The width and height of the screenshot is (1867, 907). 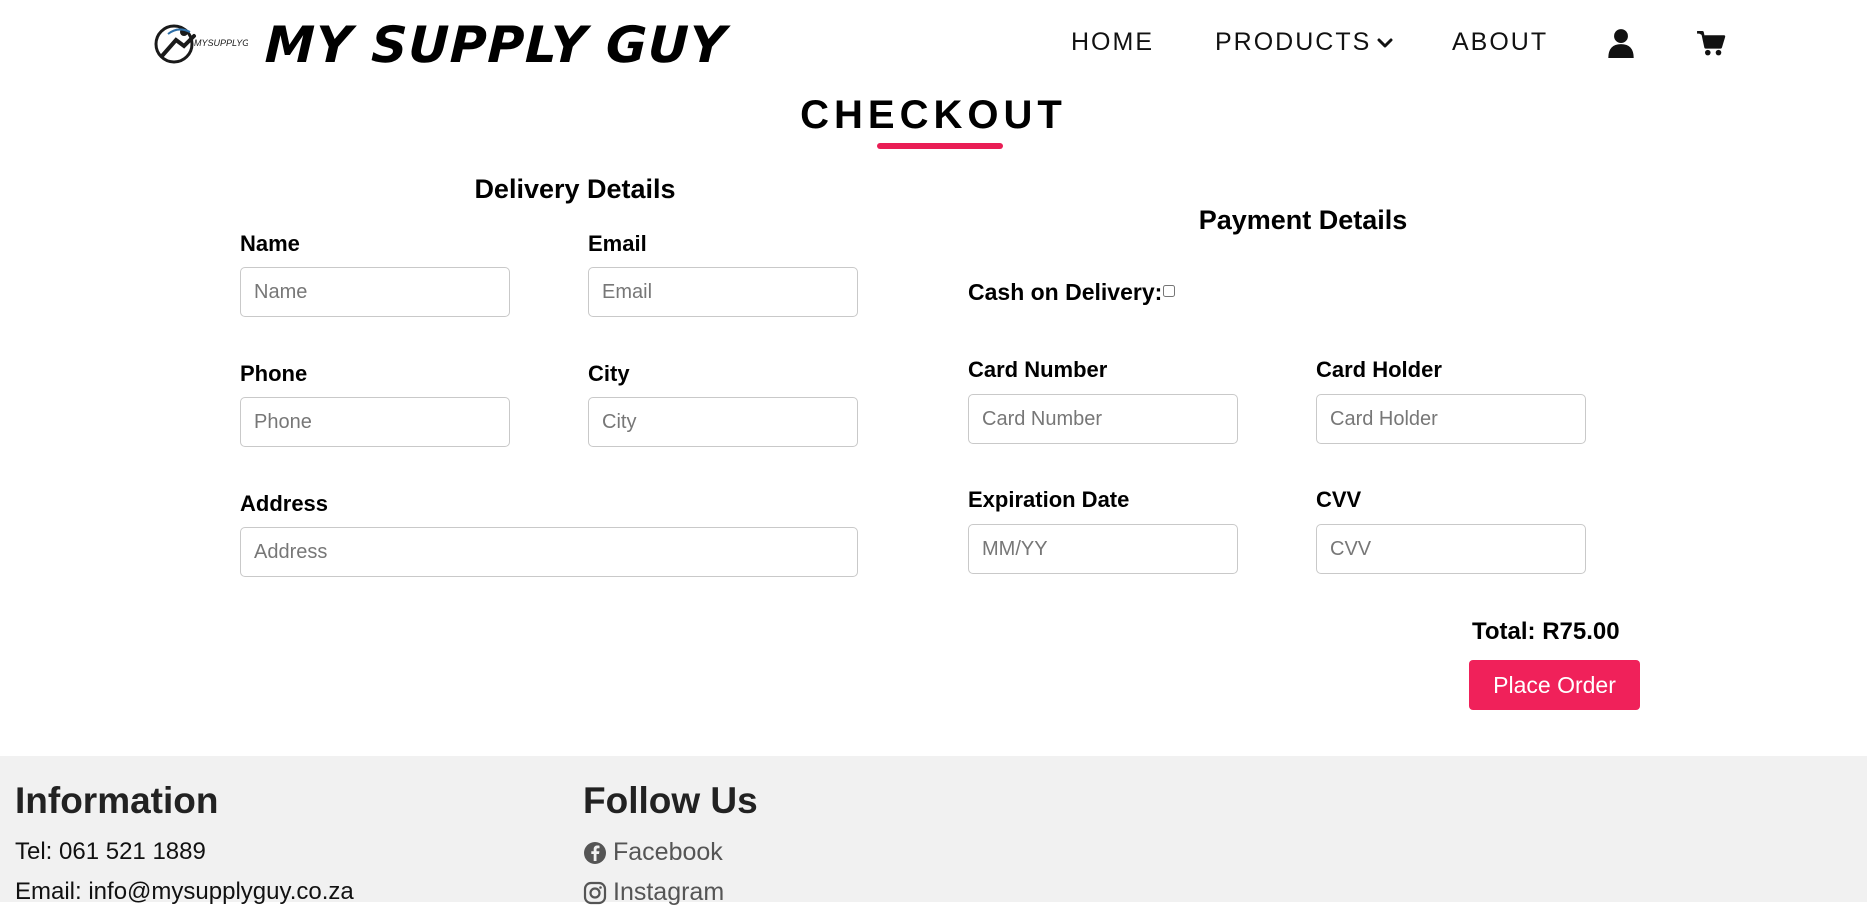 I want to click on nav-products-label: PRODUCTS, so click(x=1293, y=42).